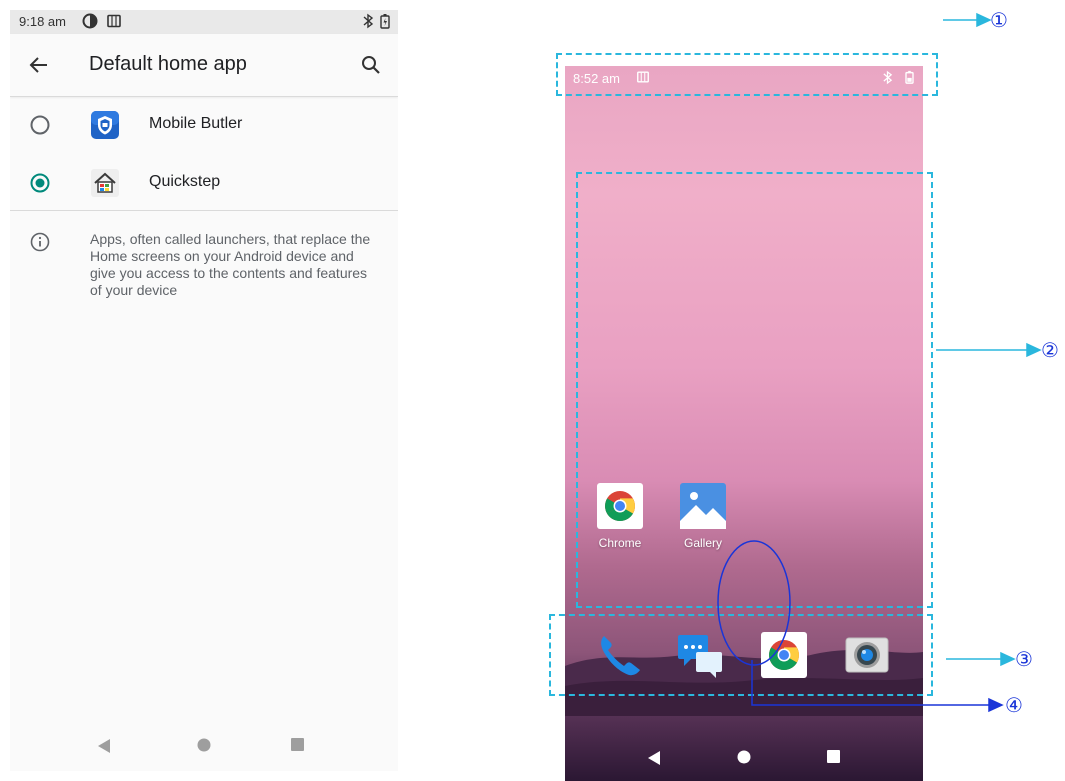  I want to click on callout-3: ③, so click(1024, 659).